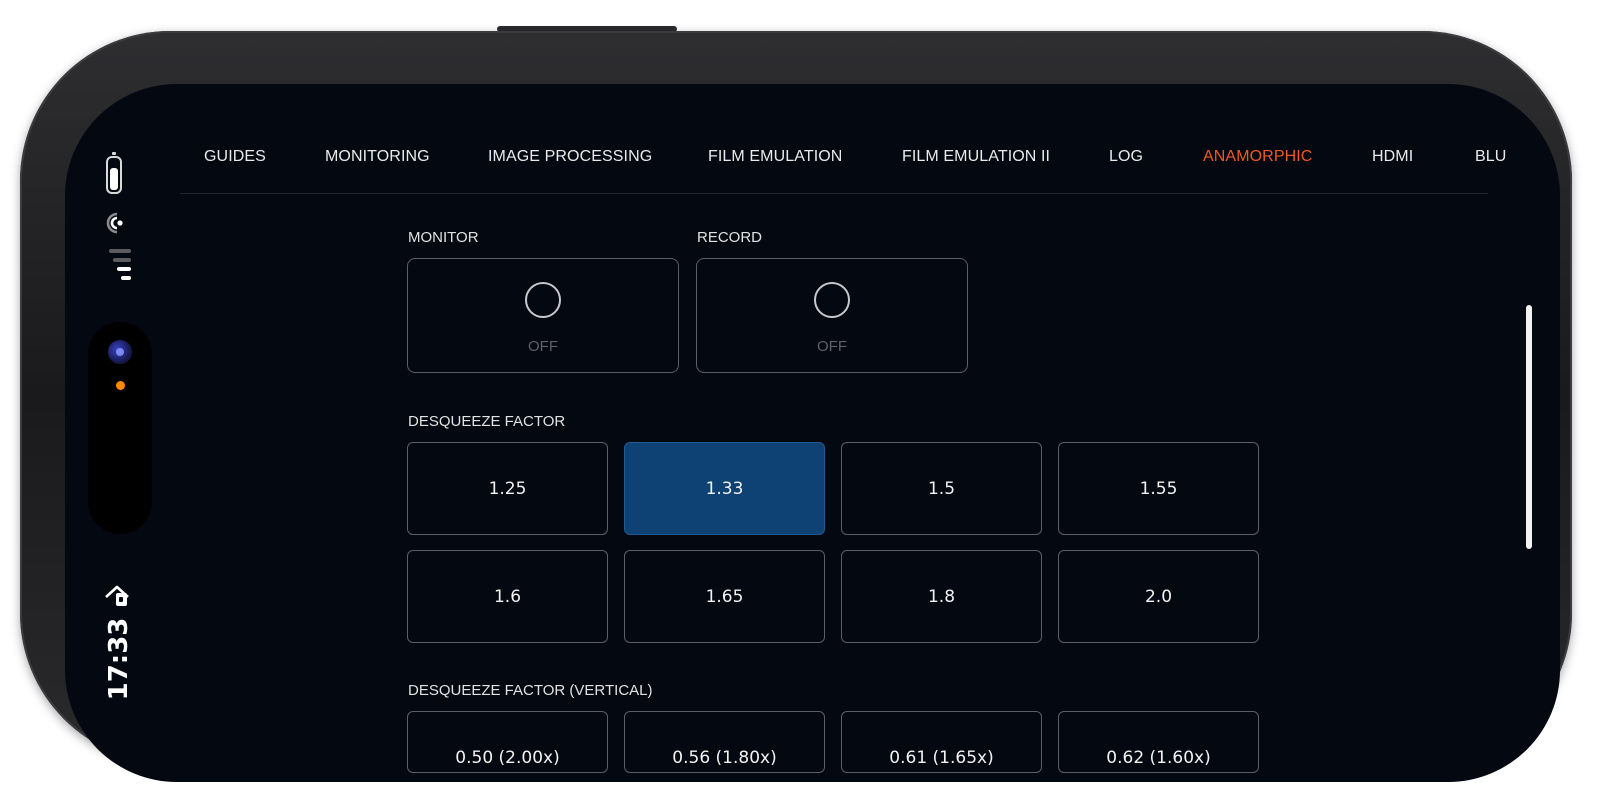 The width and height of the screenshot is (1600, 800). I want to click on tab-film-emulation-ii: FILM EMULATION II, so click(976, 157).